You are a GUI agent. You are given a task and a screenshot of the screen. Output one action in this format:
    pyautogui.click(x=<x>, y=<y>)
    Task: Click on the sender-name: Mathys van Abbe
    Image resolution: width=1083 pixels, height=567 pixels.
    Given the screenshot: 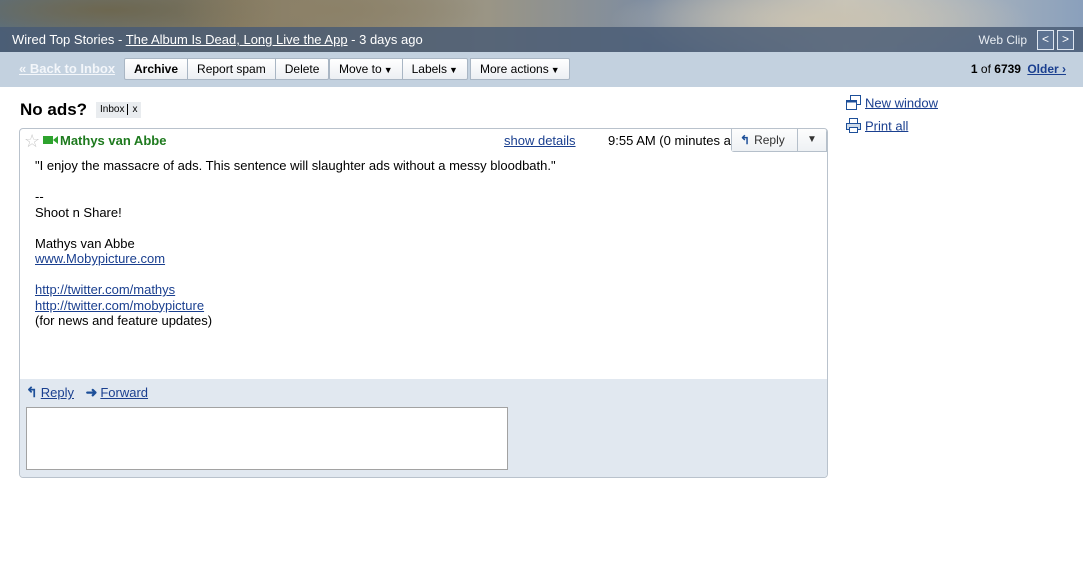 What is the action you would take?
    pyautogui.click(x=113, y=140)
    